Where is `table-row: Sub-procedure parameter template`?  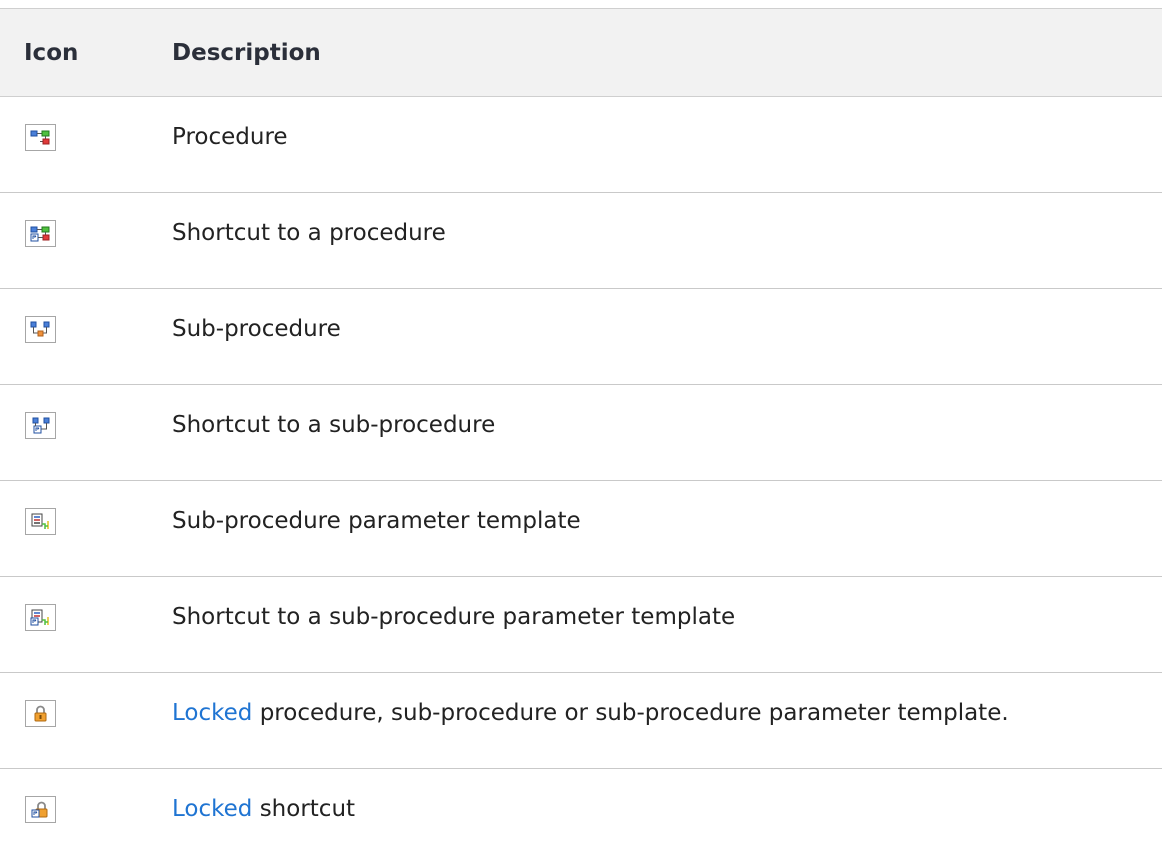
table-row: Sub-procedure parameter template is located at coordinates (581, 529).